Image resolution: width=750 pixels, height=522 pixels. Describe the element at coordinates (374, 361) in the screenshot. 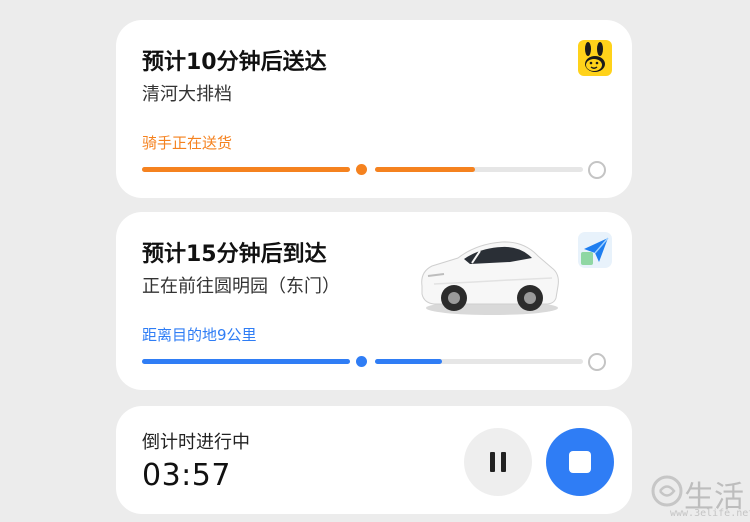

I see `ride-progress-bar` at that location.